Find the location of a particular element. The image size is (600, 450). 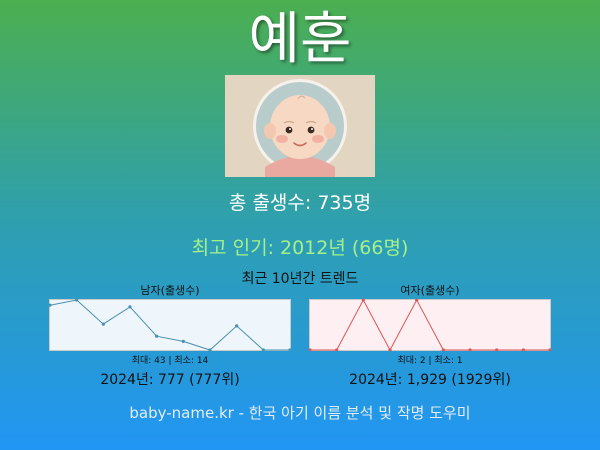

male-chart-label: 남자(출생수) is located at coordinates (170, 290).